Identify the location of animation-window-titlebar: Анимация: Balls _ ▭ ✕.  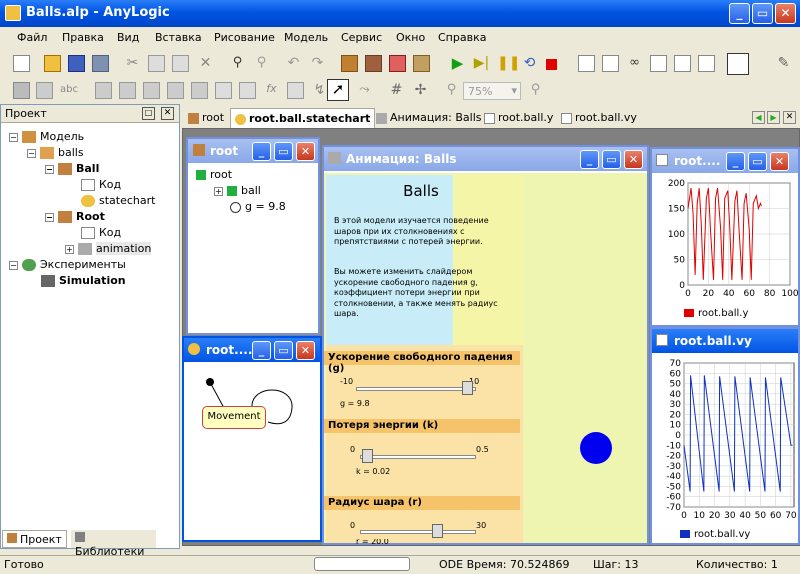
(485, 159).